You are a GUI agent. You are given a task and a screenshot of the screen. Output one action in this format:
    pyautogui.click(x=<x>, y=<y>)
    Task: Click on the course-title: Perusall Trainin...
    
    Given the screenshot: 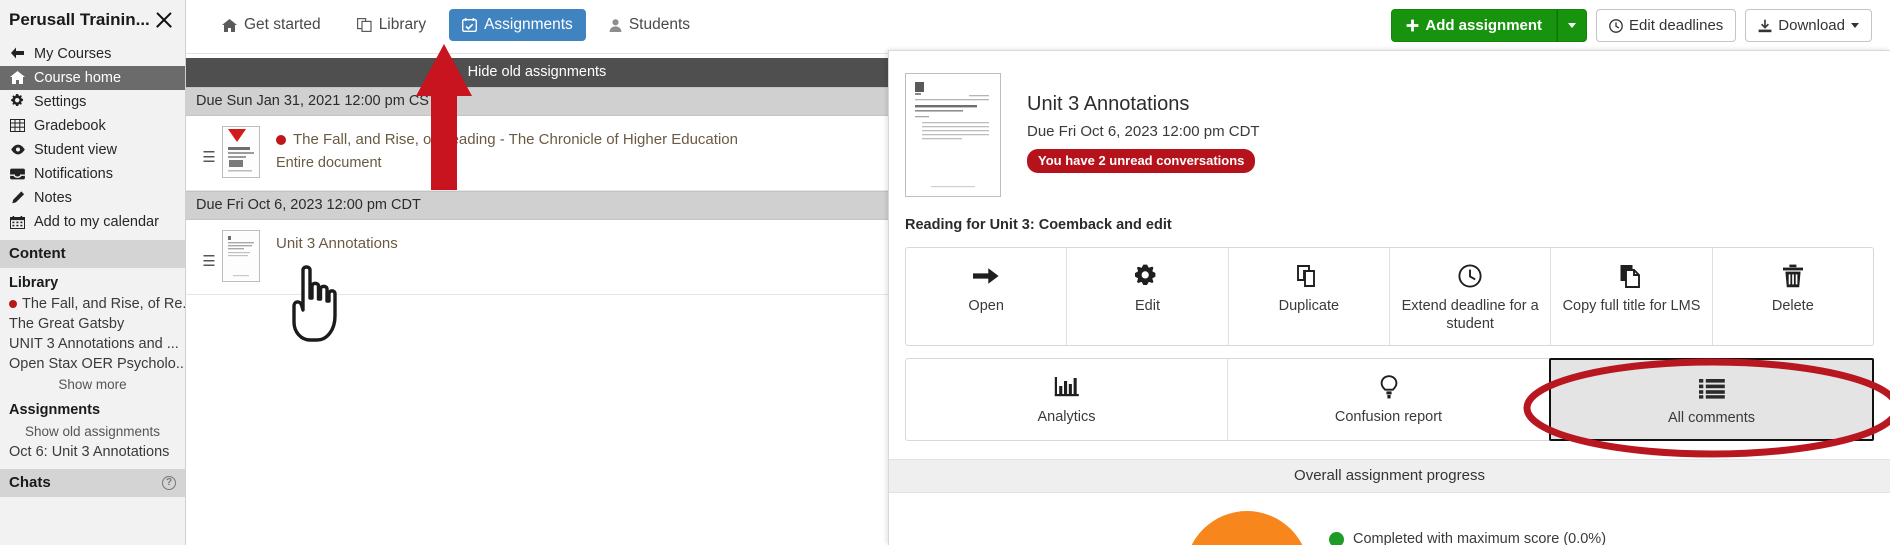 What is the action you would take?
    pyautogui.click(x=79, y=19)
    